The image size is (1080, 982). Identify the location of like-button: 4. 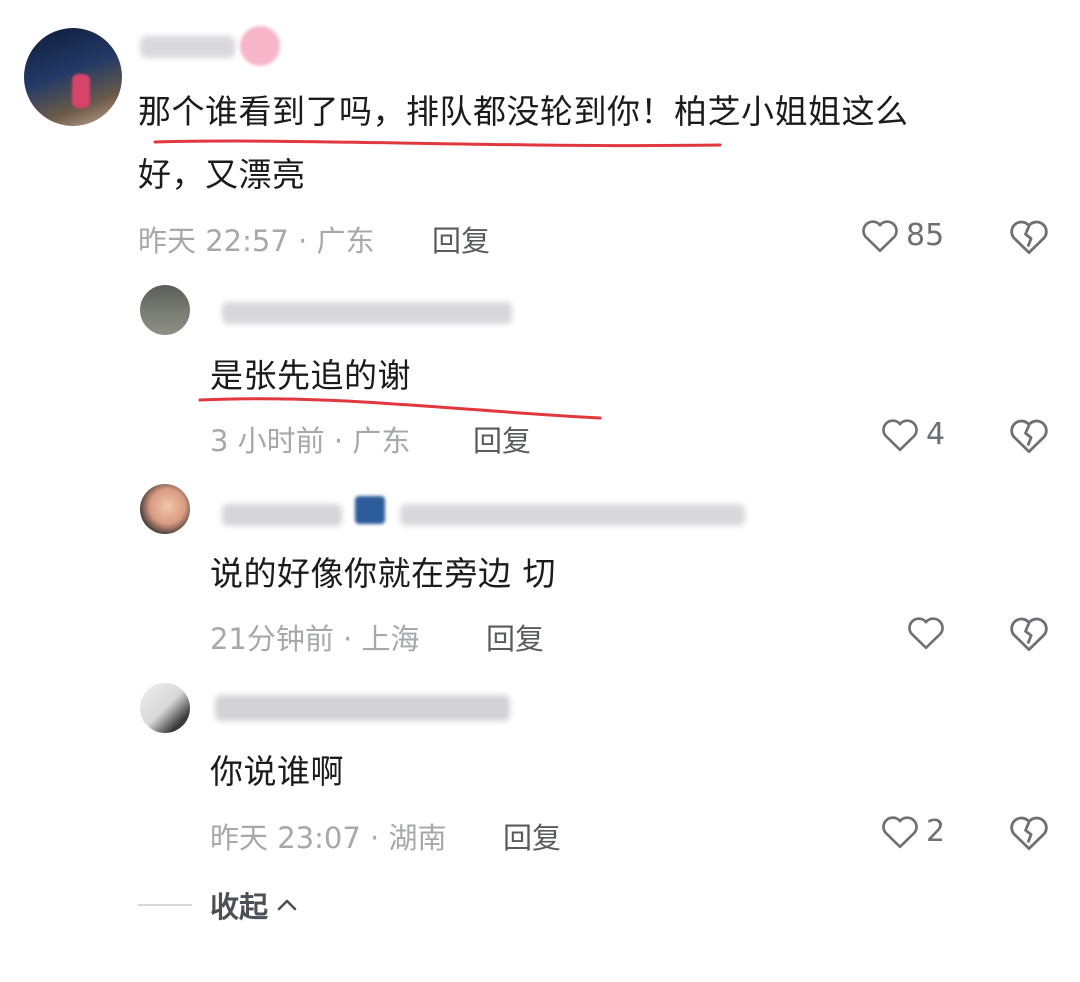
(912, 434).